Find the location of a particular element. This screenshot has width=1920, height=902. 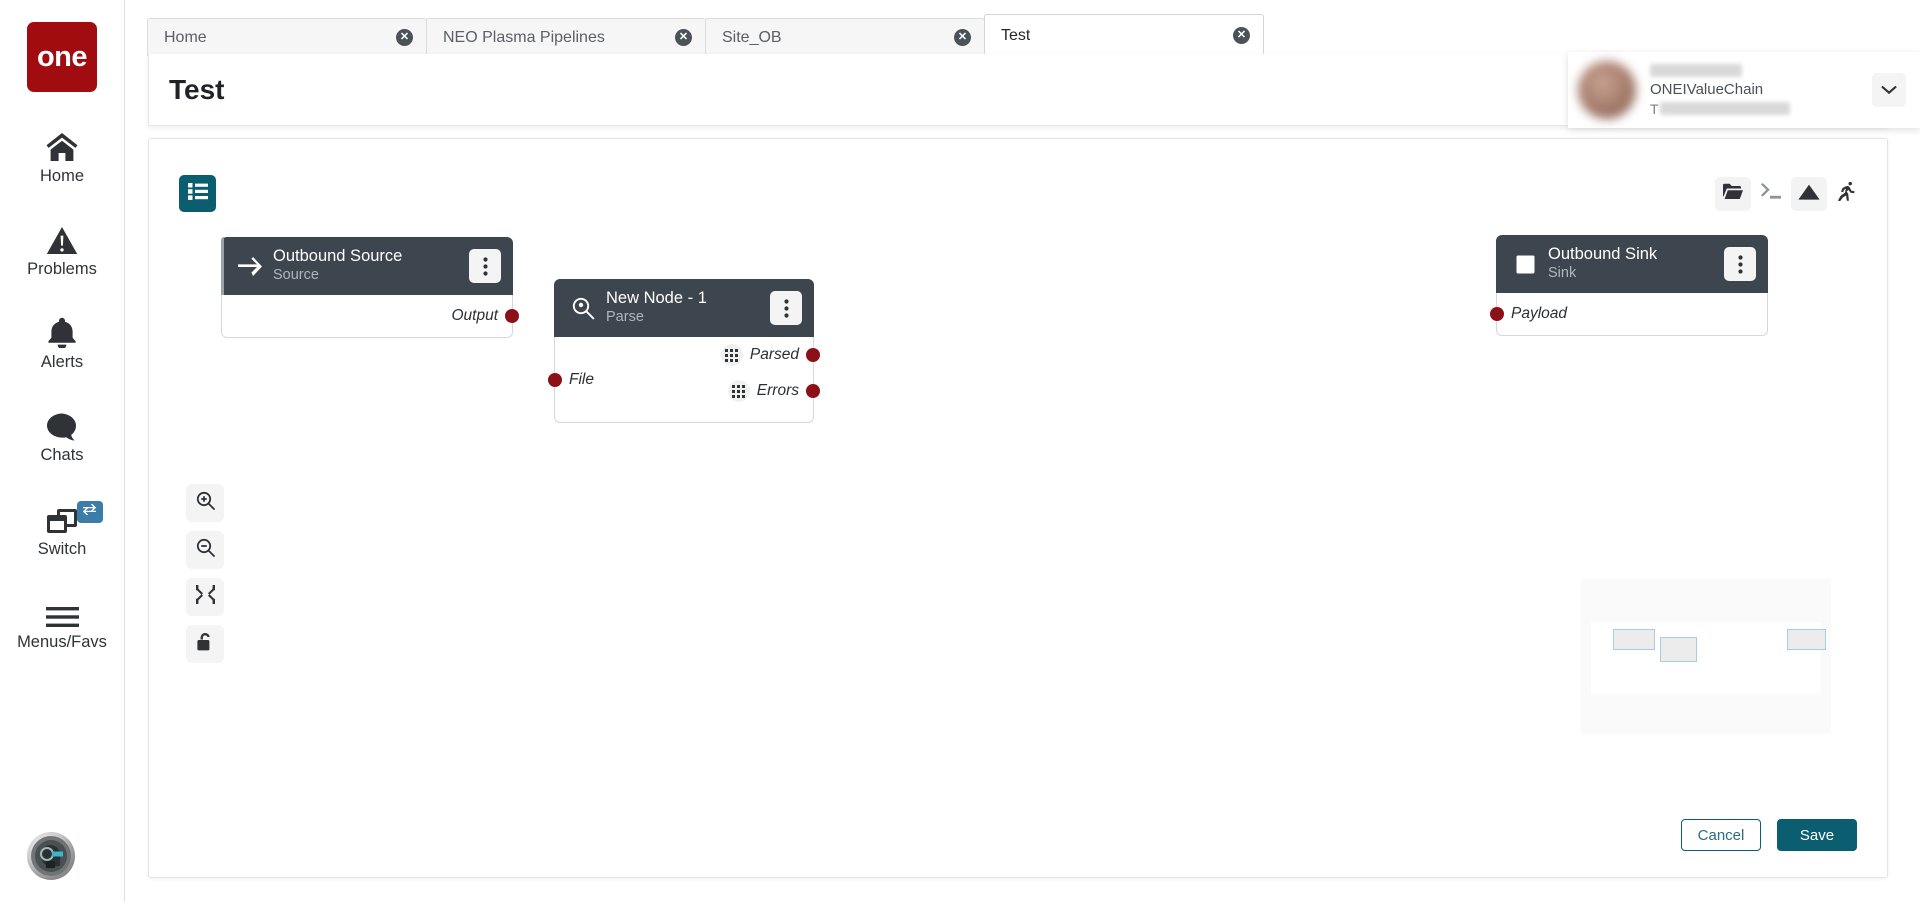

node-subtitle: Sink is located at coordinates (1562, 273).